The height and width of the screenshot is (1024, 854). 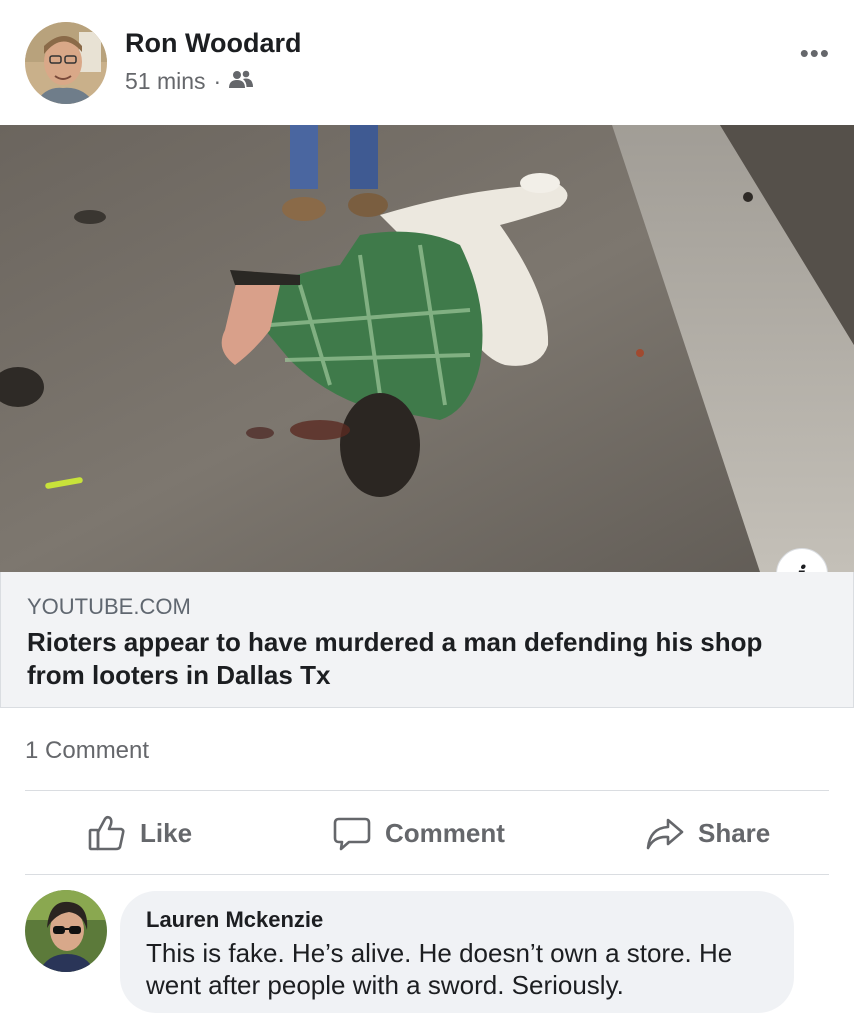 What do you see at coordinates (66, 63) in the screenshot?
I see `author-avatar` at bounding box center [66, 63].